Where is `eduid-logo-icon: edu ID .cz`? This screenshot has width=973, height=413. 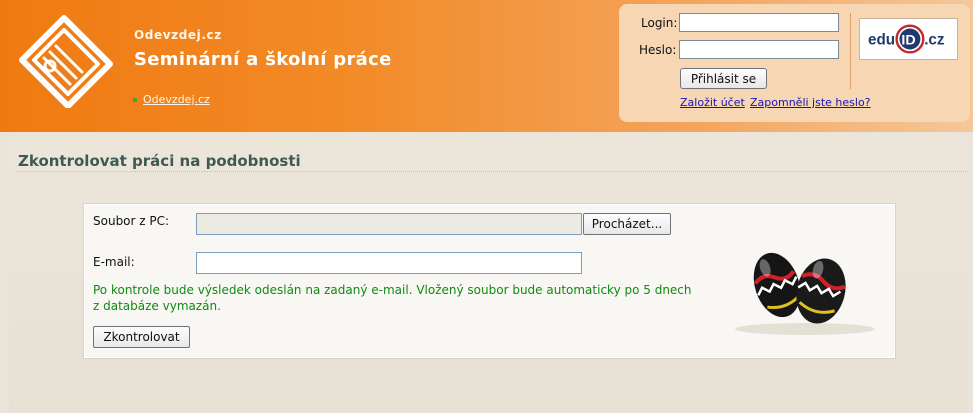
eduid-logo-icon: edu ID .cz is located at coordinates (906, 39).